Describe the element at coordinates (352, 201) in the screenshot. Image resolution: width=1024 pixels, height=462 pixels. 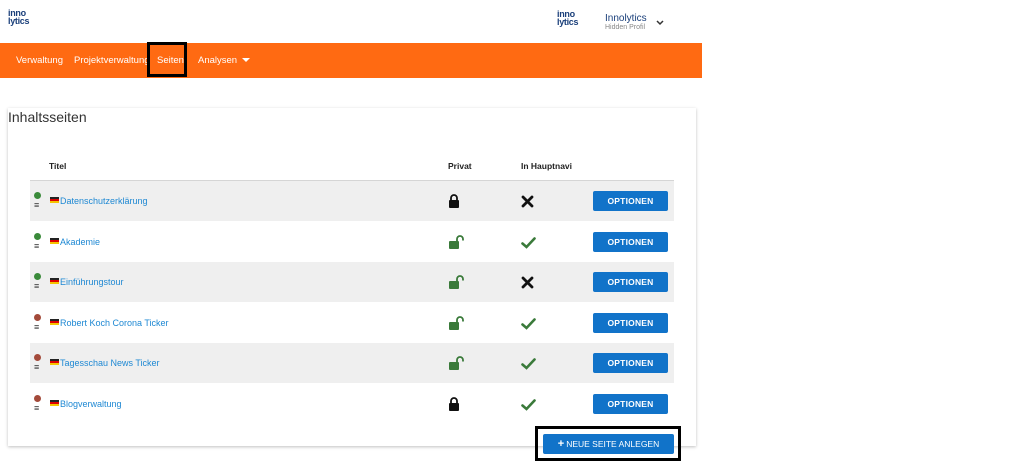
I see `table-row: ≡ Datenschutzerklärung OPTIONEN` at that location.